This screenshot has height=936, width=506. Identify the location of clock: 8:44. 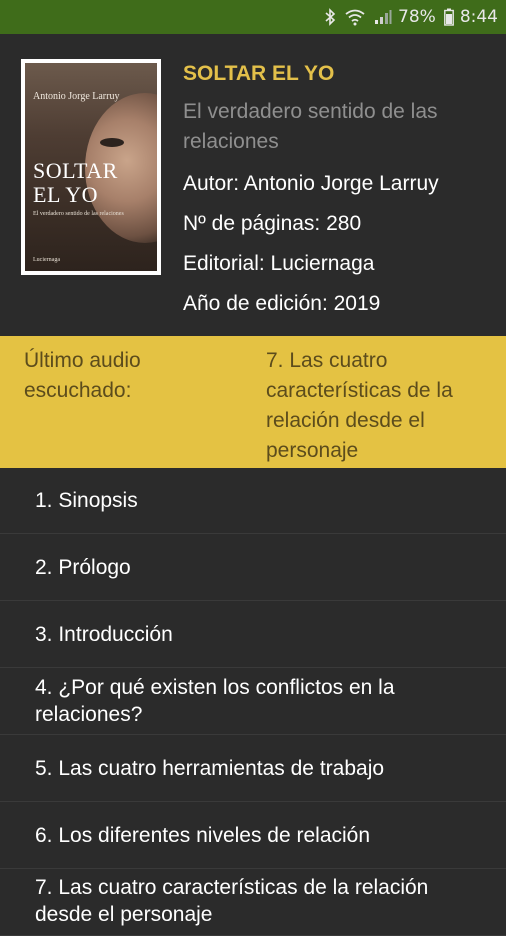
(478, 17).